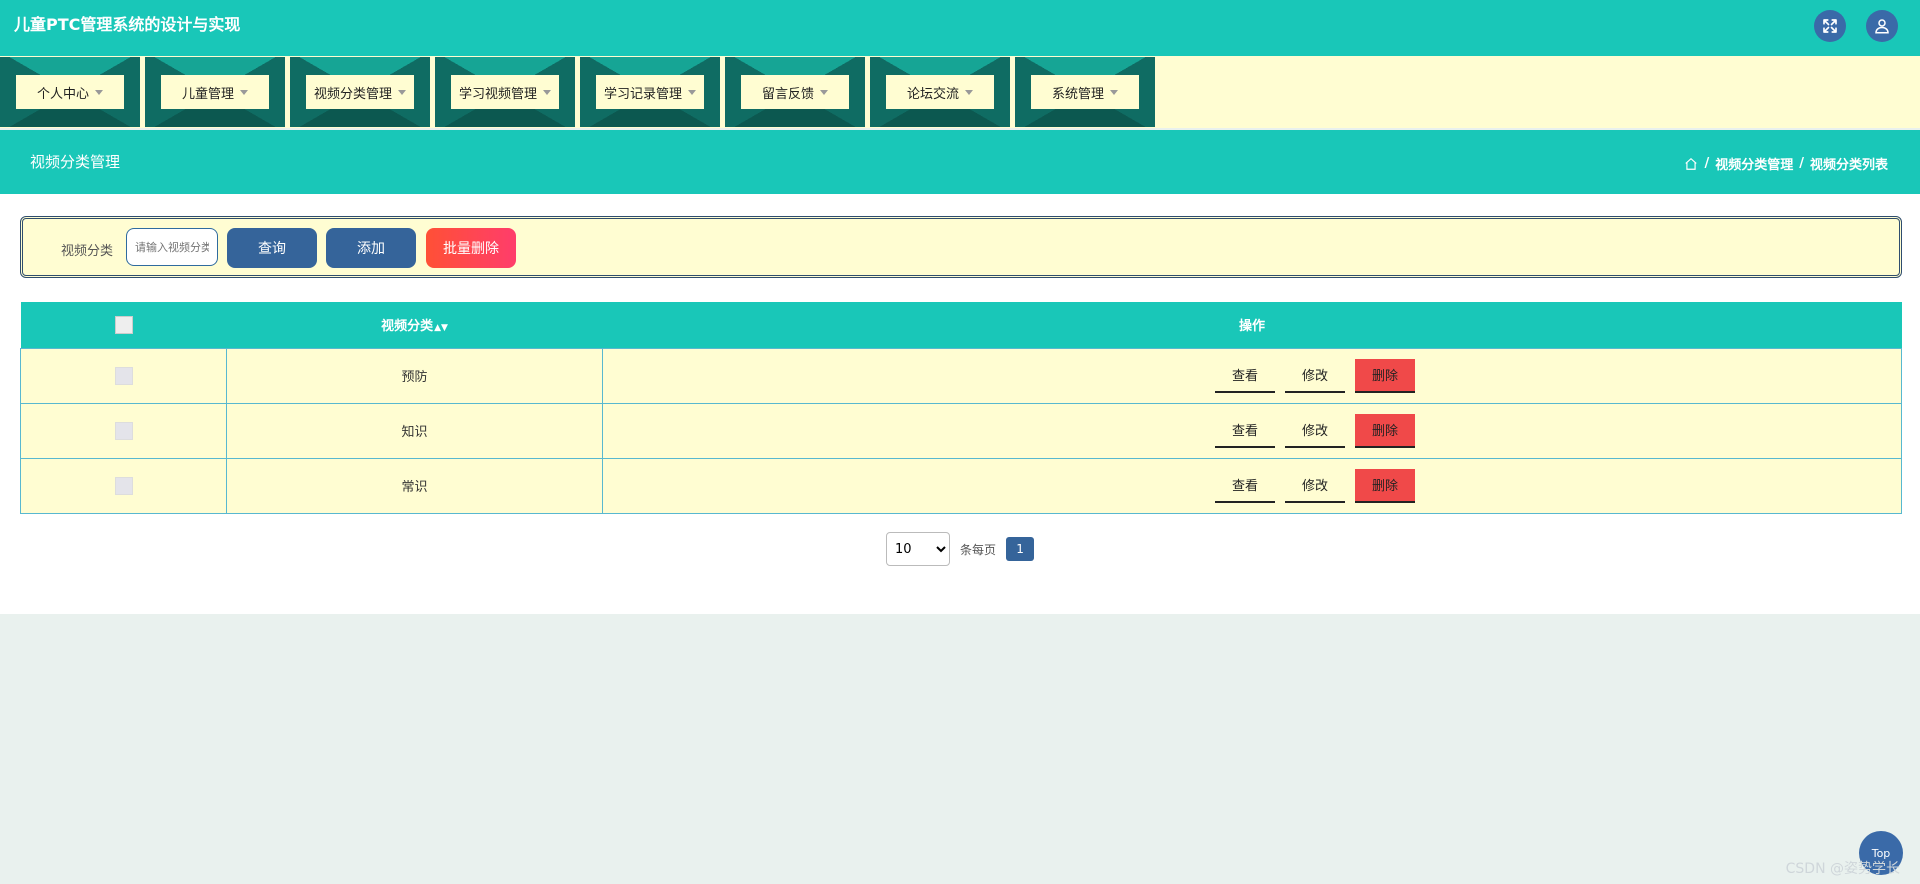 Image resolution: width=1920 pixels, height=884 pixels. Describe the element at coordinates (414, 485) in the screenshot. I see `category-cell: 常识` at that location.